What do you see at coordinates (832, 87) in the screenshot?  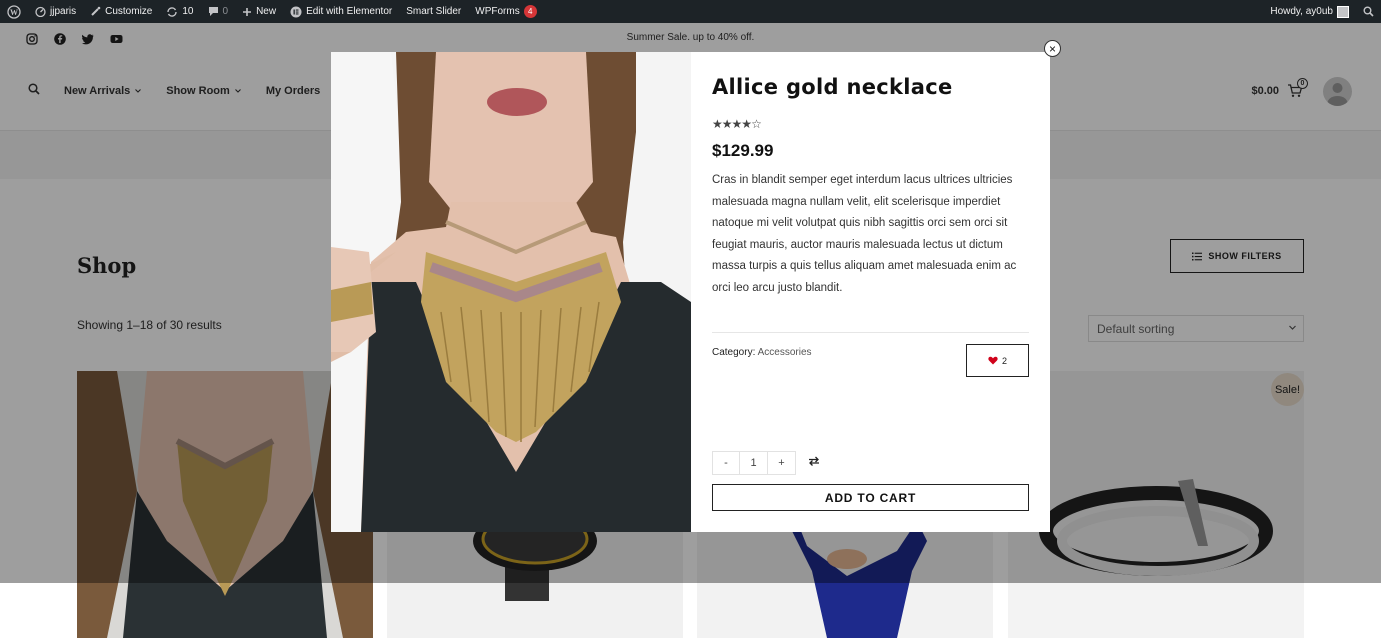 I see `product-title: Allice gold necklace` at bounding box center [832, 87].